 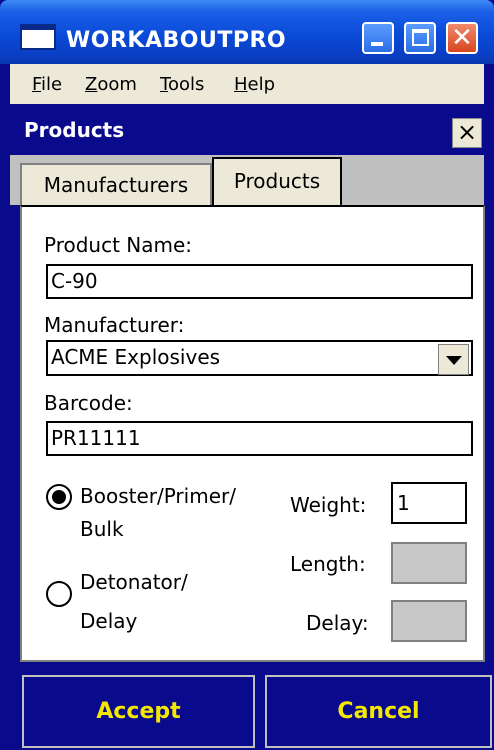 I want to click on menu-help: Help, so click(x=254, y=84).